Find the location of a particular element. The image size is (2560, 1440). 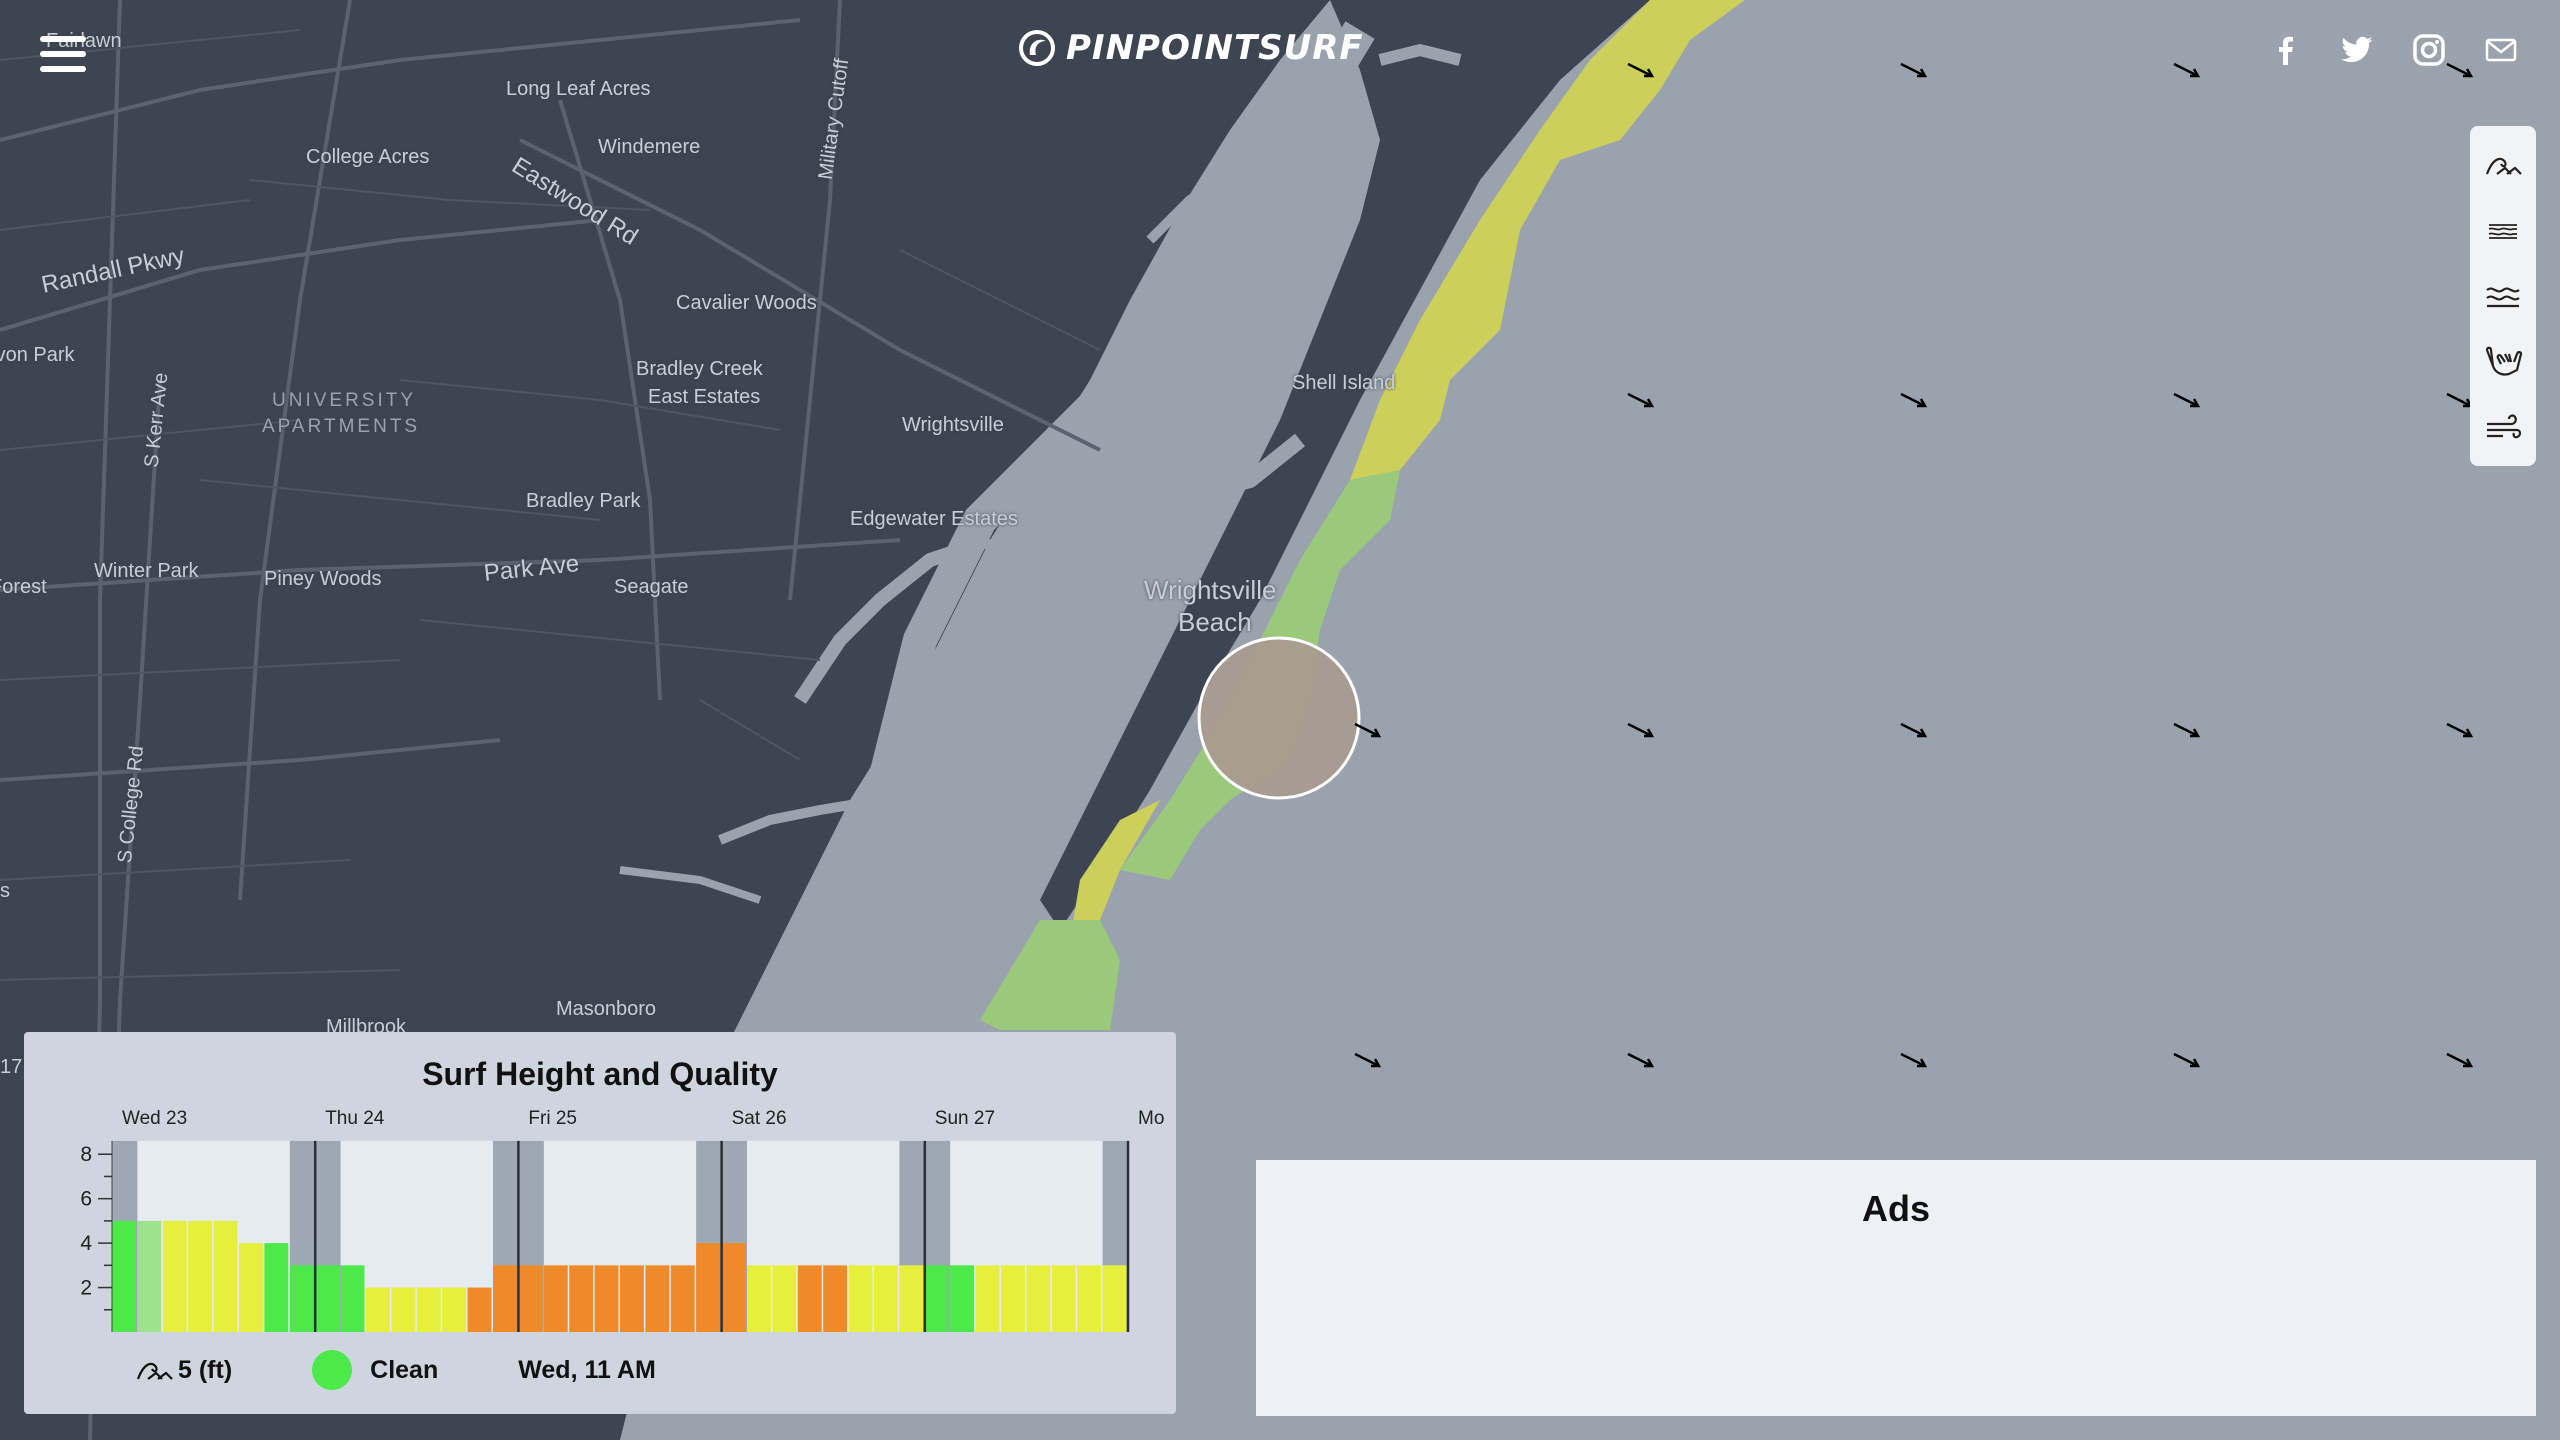

map-label: APARTMENTS is located at coordinates (341, 426).